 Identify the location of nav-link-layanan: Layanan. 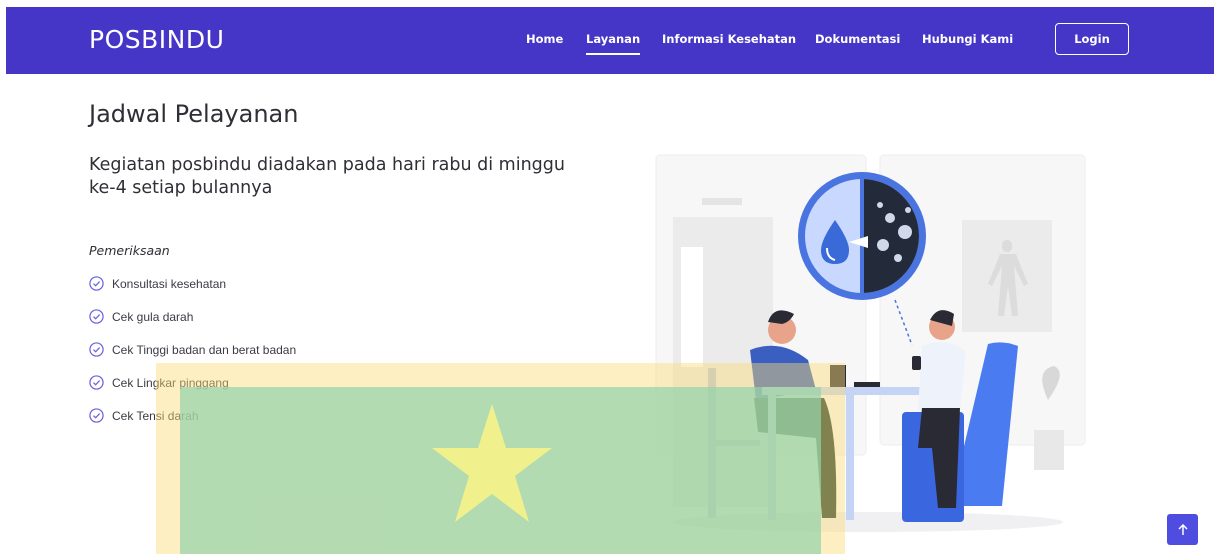
(613, 43).